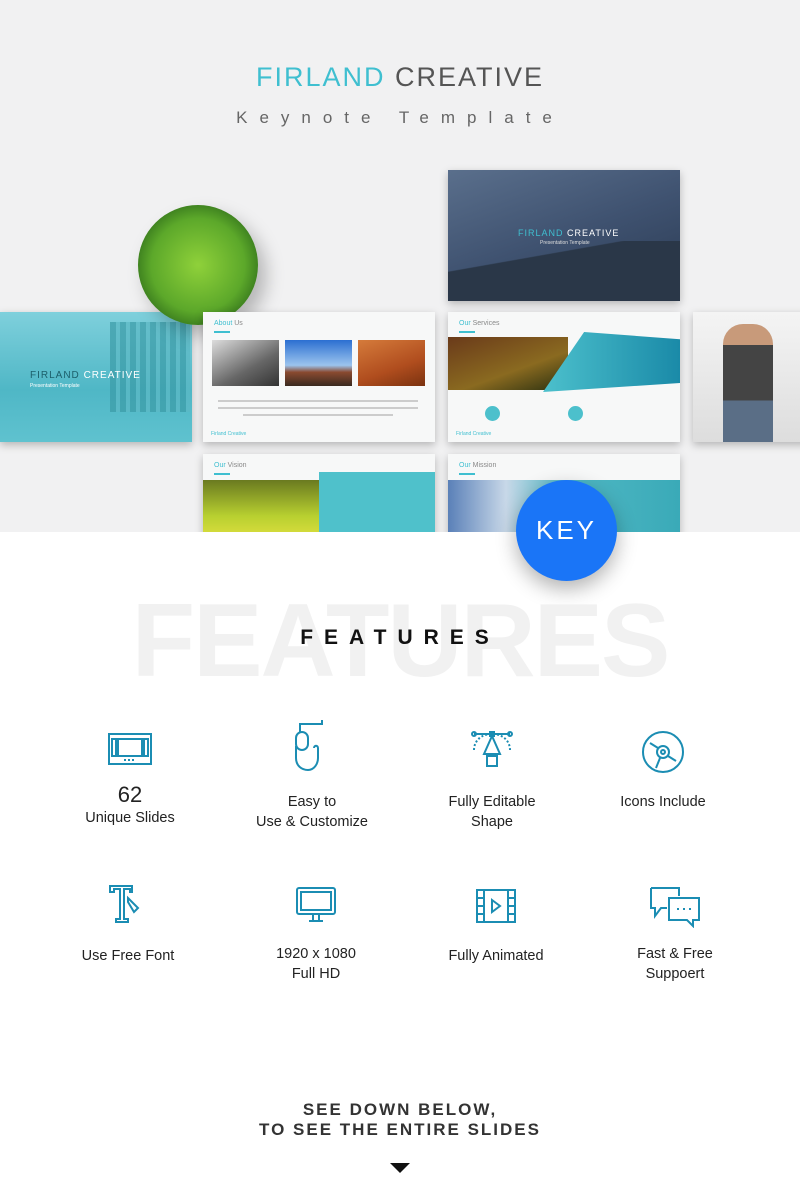 This screenshot has width=800, height=1200. I want to click on slide-about-us: About Us Firland Creative, so click(319, 377).